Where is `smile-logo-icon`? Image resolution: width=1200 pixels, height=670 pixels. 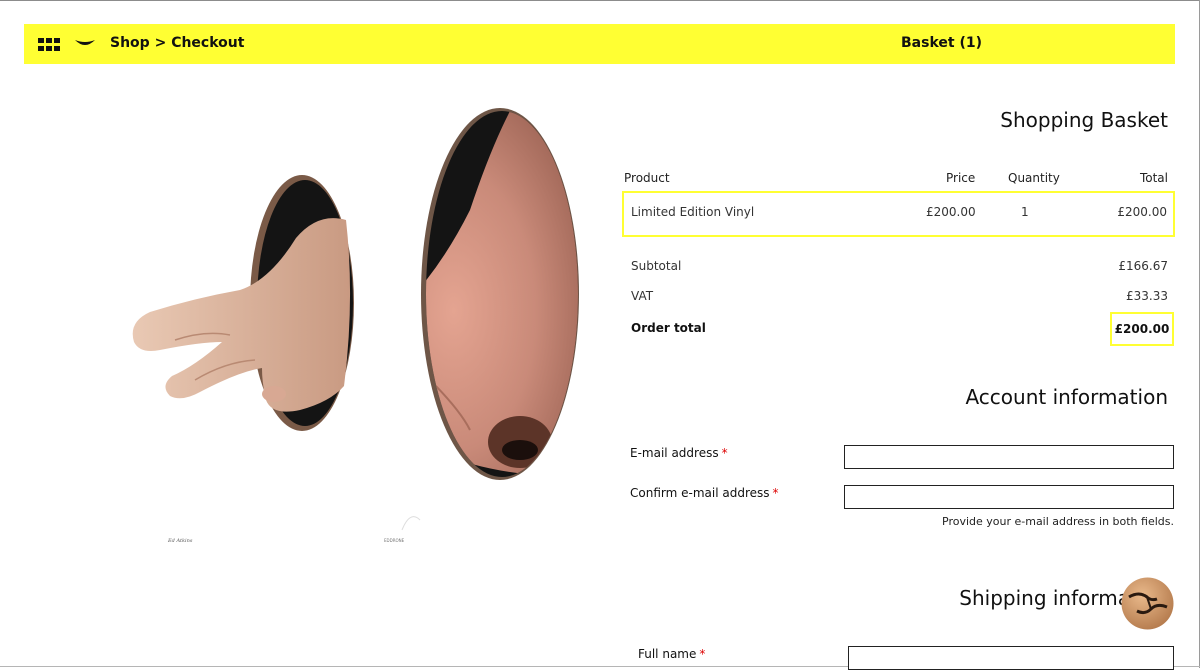
smile-logo-icon is located at coordinates (85, 43).